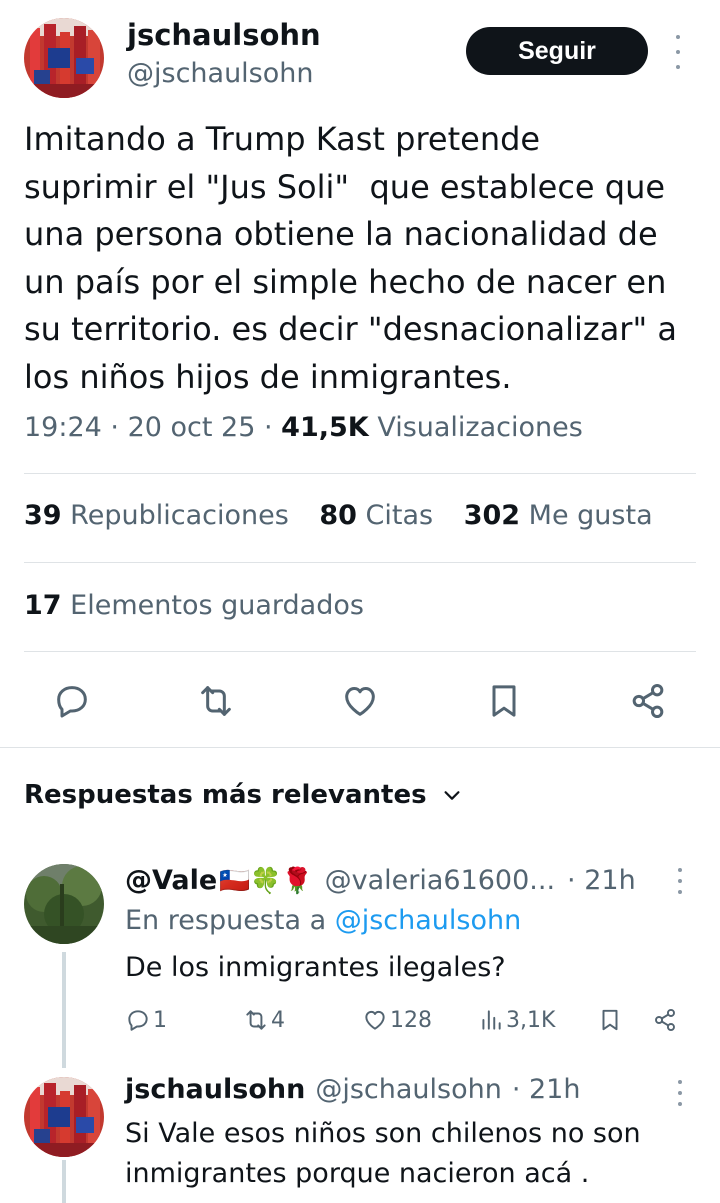 The height and width of the screenshot is (1203, 720). I want to click on reply-header: jschaulsohn @jschaulsohn · 21h, so click(352, 1089).